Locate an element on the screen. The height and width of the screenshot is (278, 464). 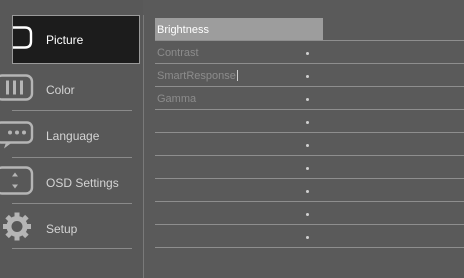
sidebar-item-label: Picture is located at coordinates (65, 39).